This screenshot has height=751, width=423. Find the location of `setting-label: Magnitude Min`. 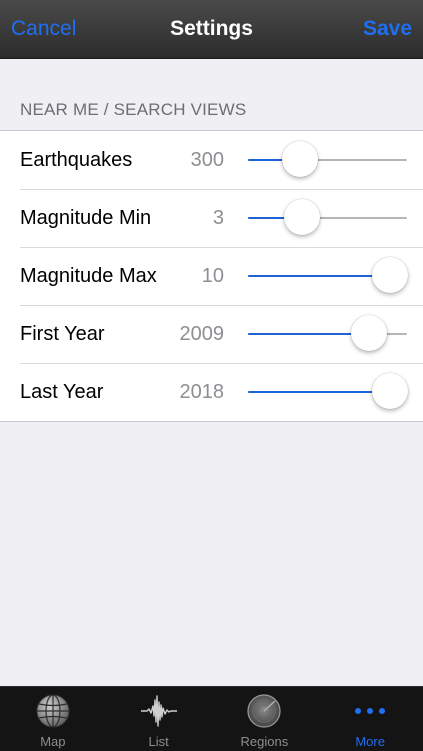

setting-label: Magnitude Min is located at coordinates (86, 218).